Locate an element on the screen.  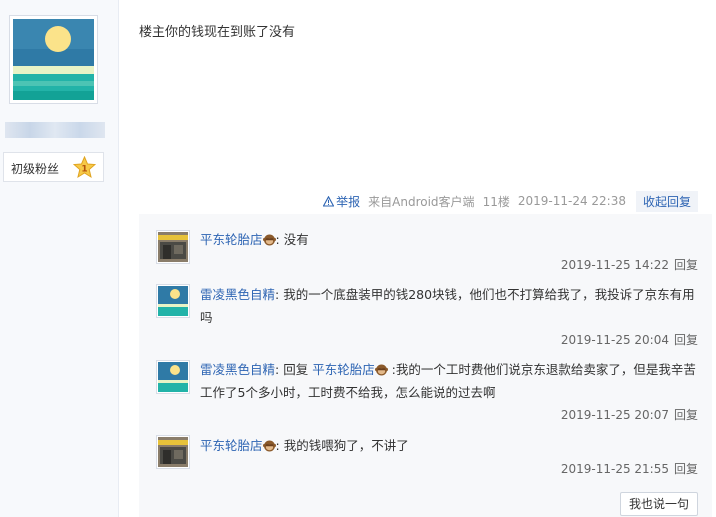
reply-meta: 2019-11-25 20:04 回复 is located at coordinates (629, 339).